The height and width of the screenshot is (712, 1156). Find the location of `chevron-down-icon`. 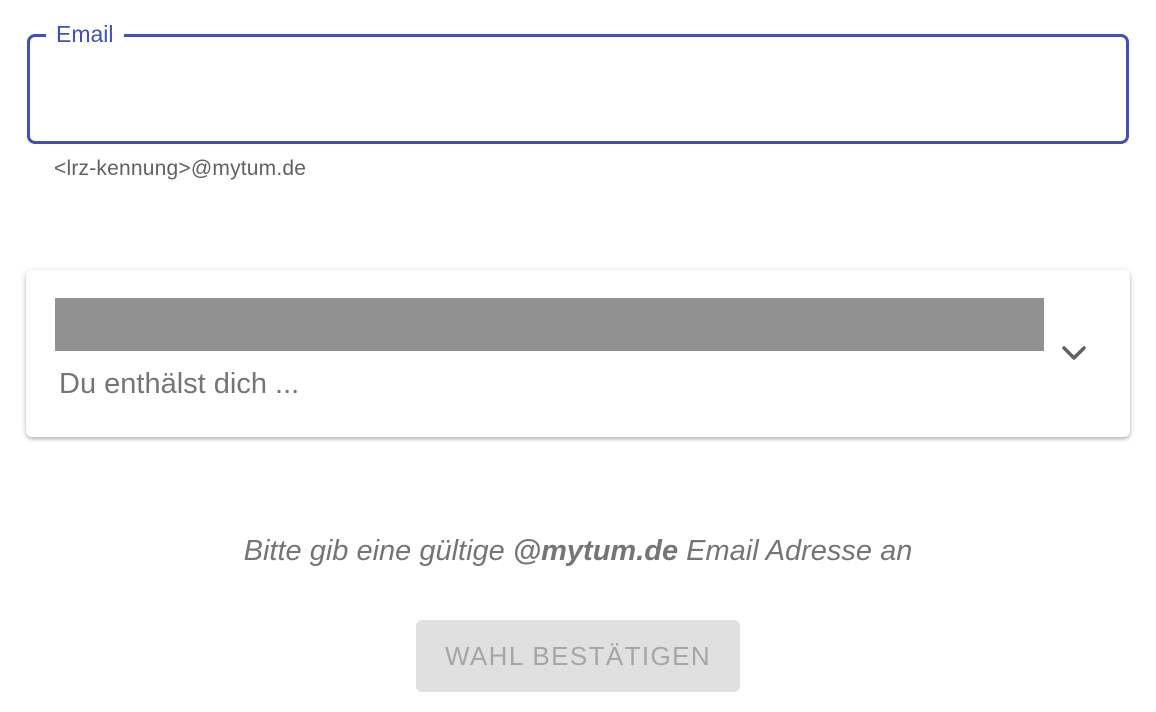

chevron-down-icon is located at coordinates (1074, 353).